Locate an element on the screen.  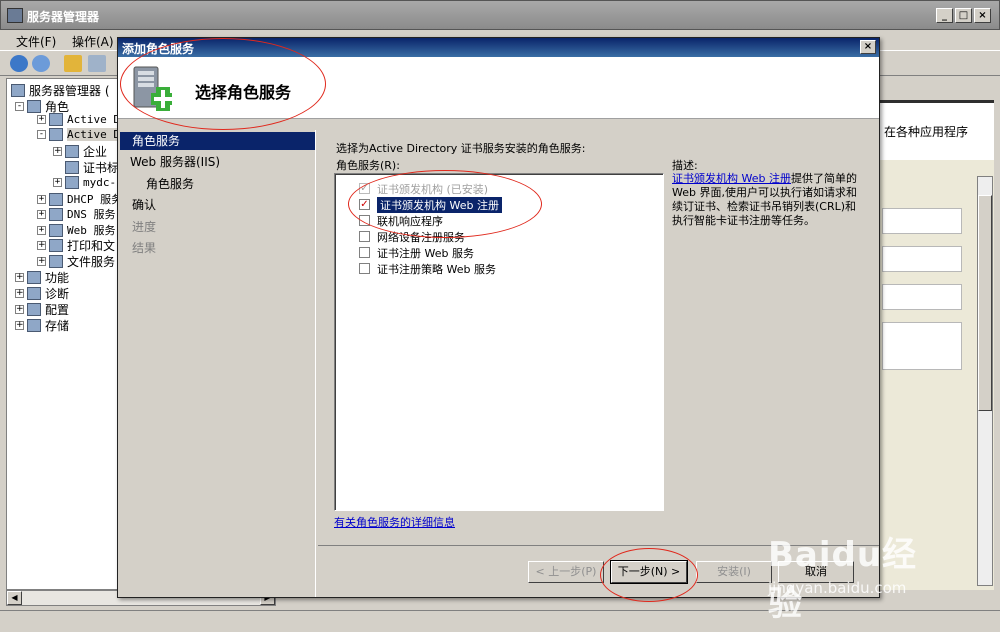
main-titlebar: 服务器管理器 _ □ × is located at coordinates (500, 15).